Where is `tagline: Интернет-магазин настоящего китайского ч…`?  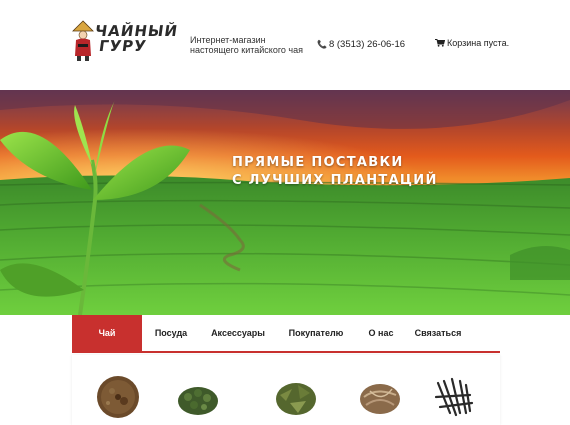 tagline: Интернет-магазин настоящего китайского ч… is located at coordinates (255, 45).